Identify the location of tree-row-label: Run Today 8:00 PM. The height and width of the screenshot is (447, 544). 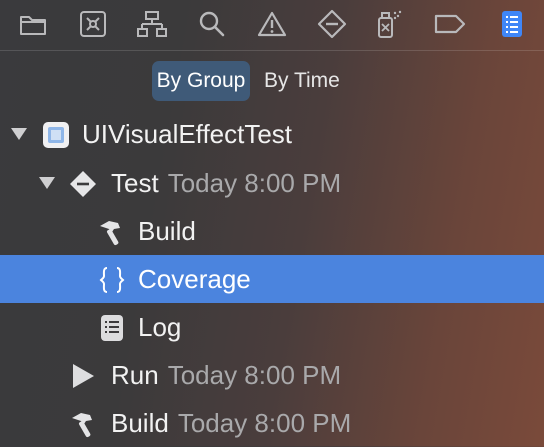
(226, 375).